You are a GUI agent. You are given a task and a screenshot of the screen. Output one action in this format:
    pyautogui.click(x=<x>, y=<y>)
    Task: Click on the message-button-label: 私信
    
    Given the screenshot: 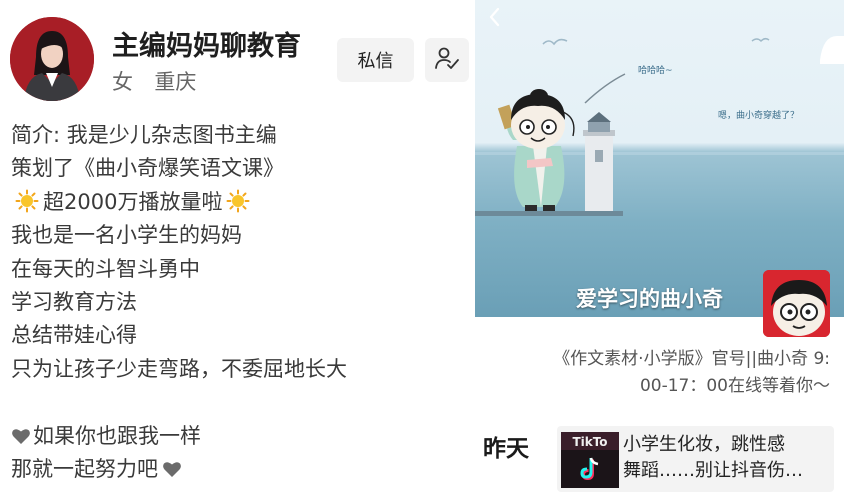 What is the action you would take?
    pyautogui.click(x=375, y=61)
    